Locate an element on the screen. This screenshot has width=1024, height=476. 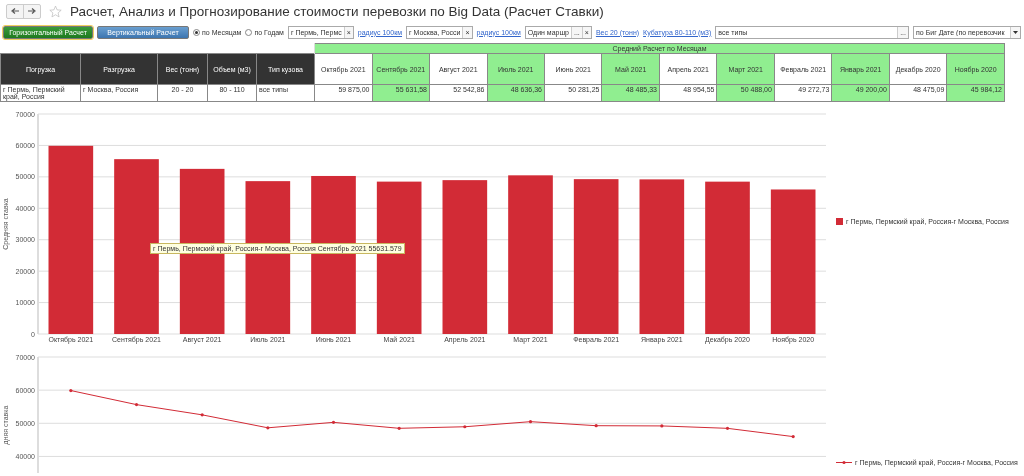
back-arrow-icon is located at coordinates (15, 11).